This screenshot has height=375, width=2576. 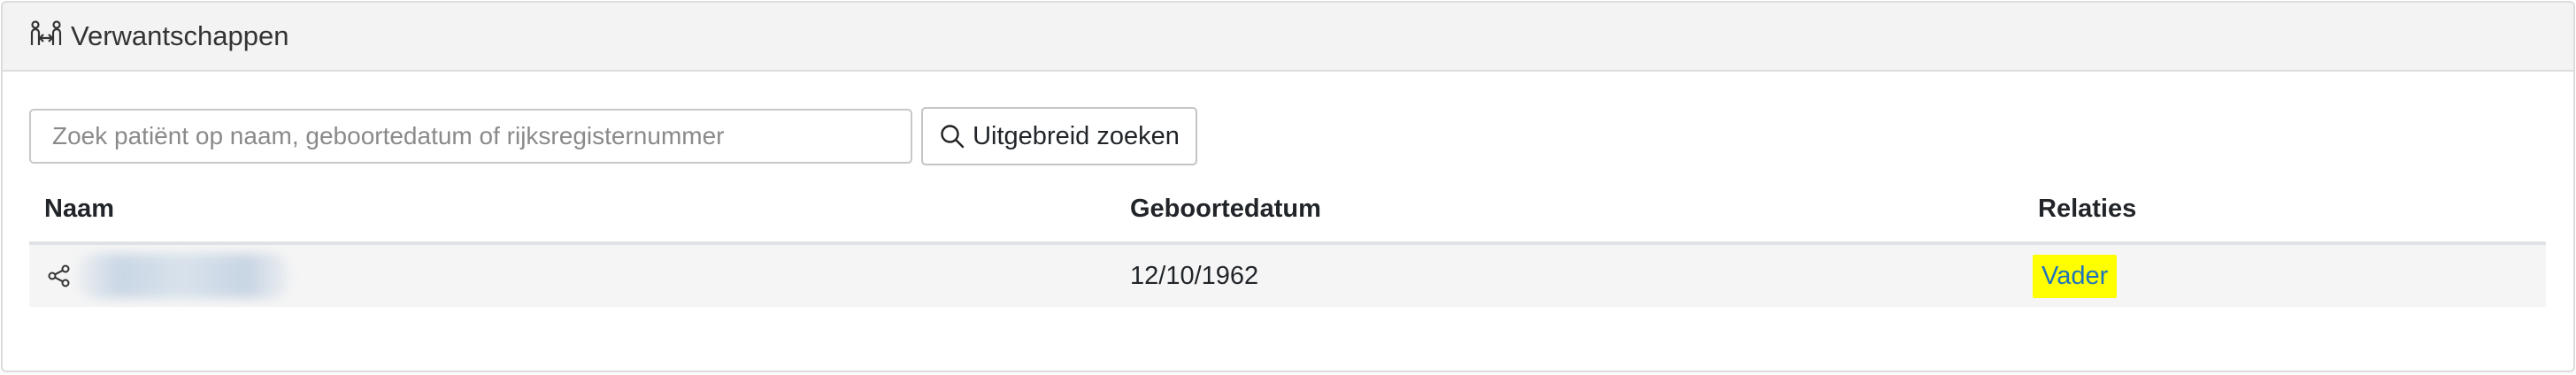 What do you see at coordinates (59, 276) in the screenshot?
I see `share-icon` at bounding box center [59, 276].